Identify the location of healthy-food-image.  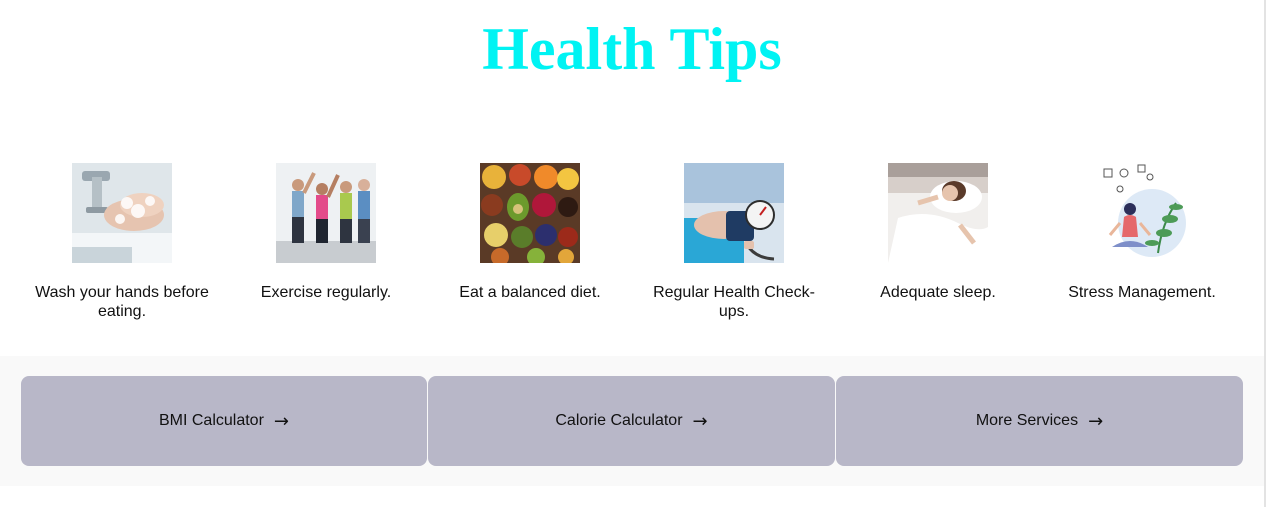
(530, 213).